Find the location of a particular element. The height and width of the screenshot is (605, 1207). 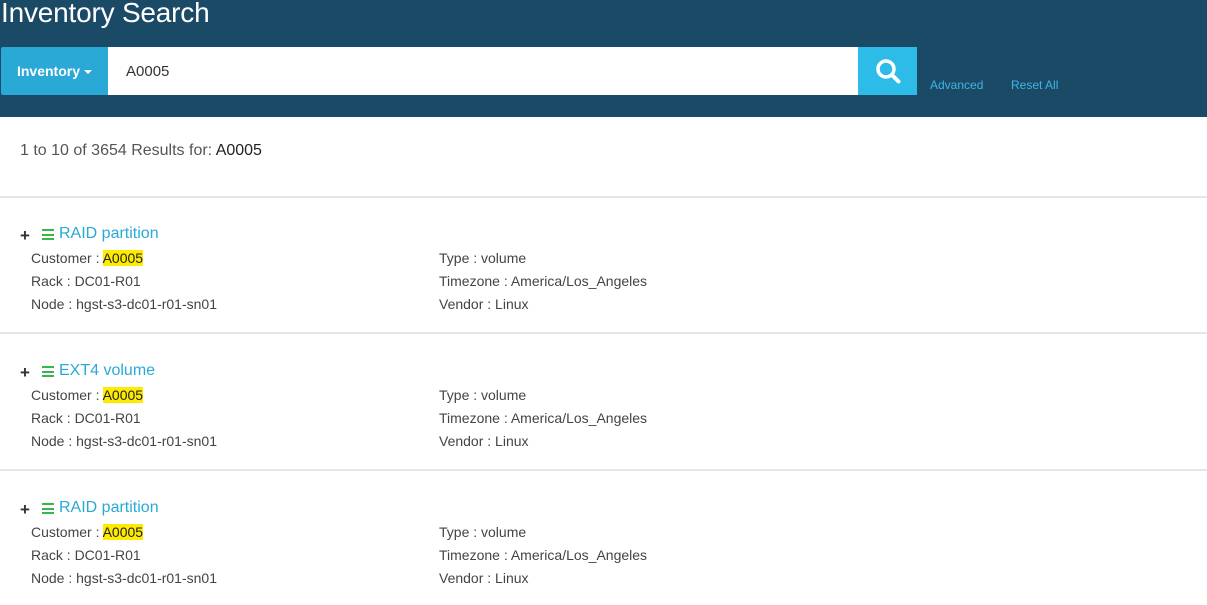

results-summary: 1 to 10 of 3654 Results for: A0005 is located at coordinates (141, 151).